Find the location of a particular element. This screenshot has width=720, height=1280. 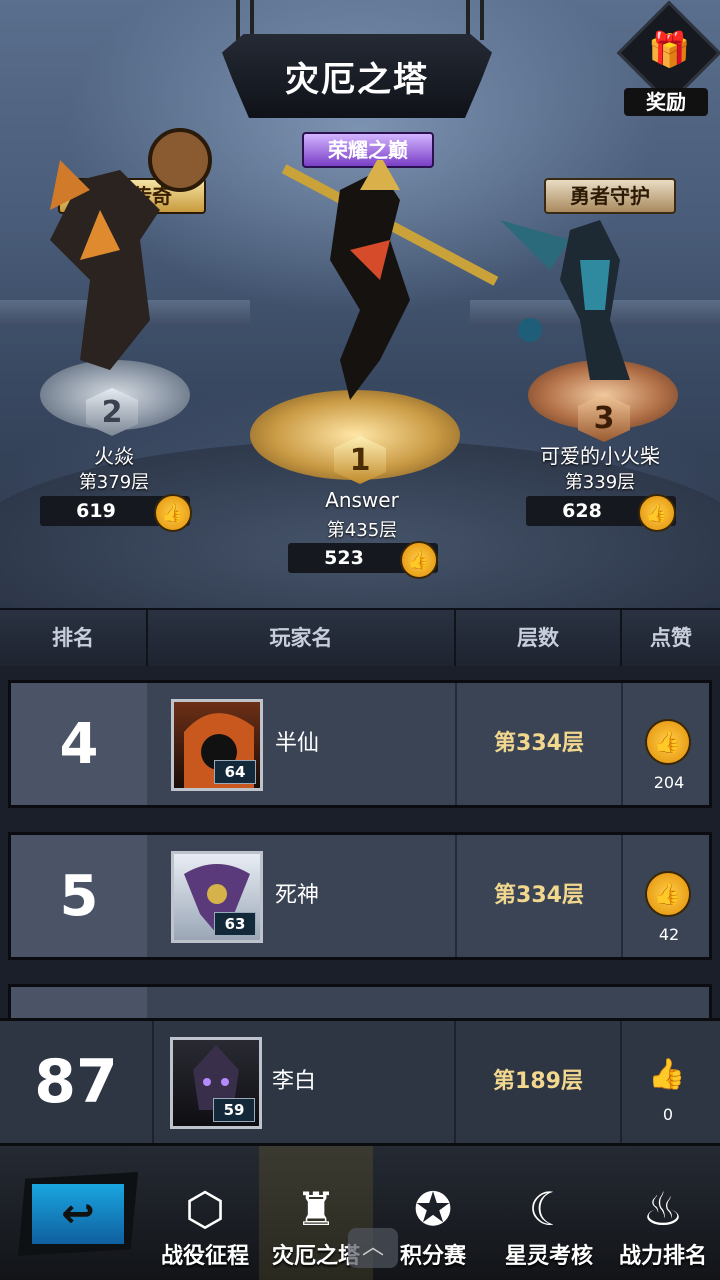

nav-item-power-ranking: ♨ 战力排名 is located at coordinates (663, 1213).